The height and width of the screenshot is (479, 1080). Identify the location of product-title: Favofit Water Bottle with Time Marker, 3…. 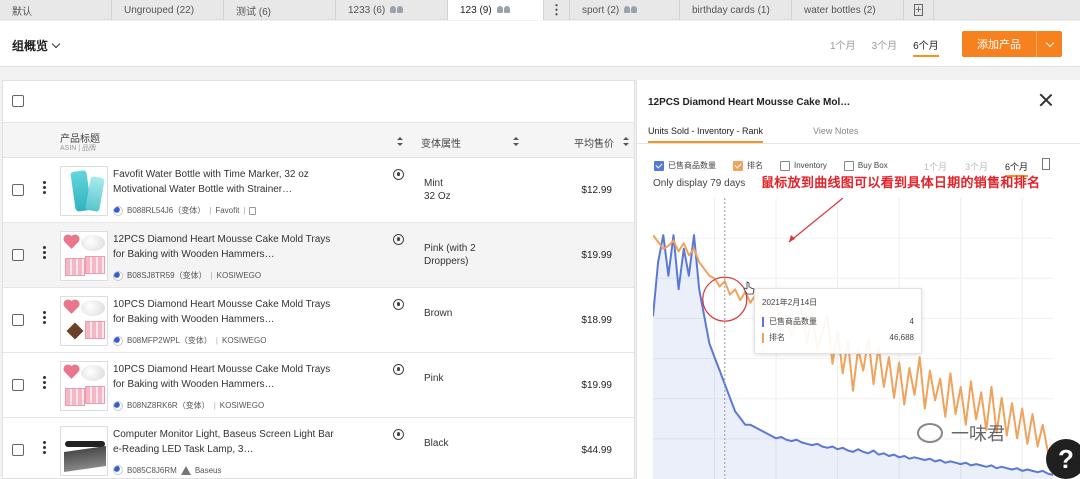
(224, 182).